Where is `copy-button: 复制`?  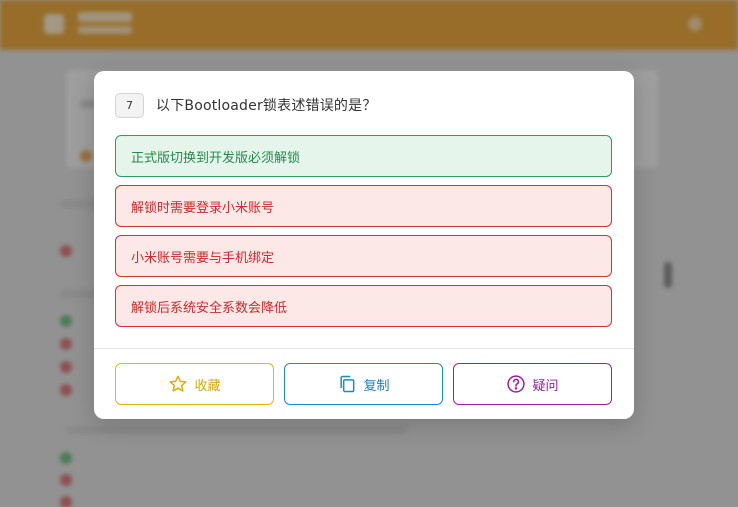
copy-button: 复制 is located at coordinates (363, 384).